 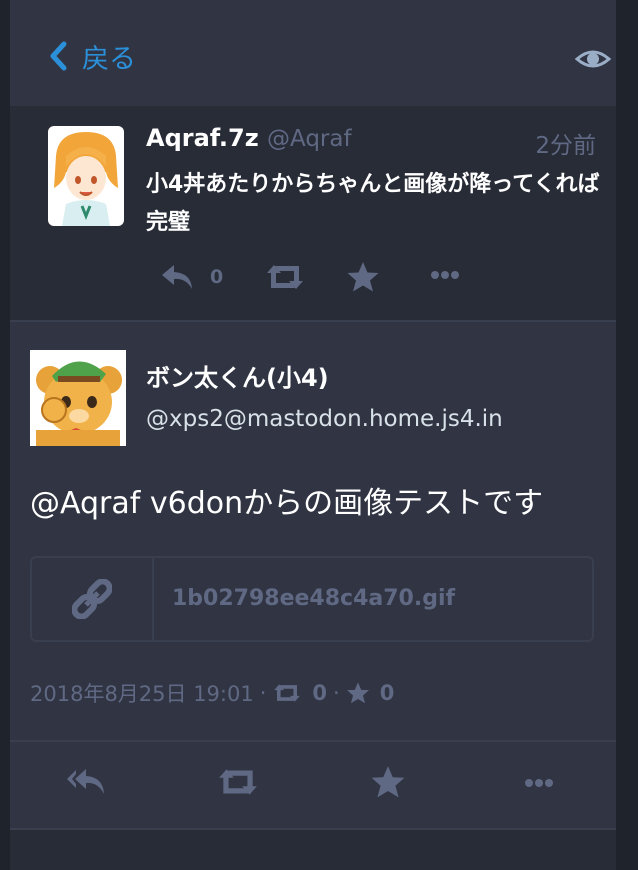 I want to click on detailed-action-bar, so click(x=313, y=785).